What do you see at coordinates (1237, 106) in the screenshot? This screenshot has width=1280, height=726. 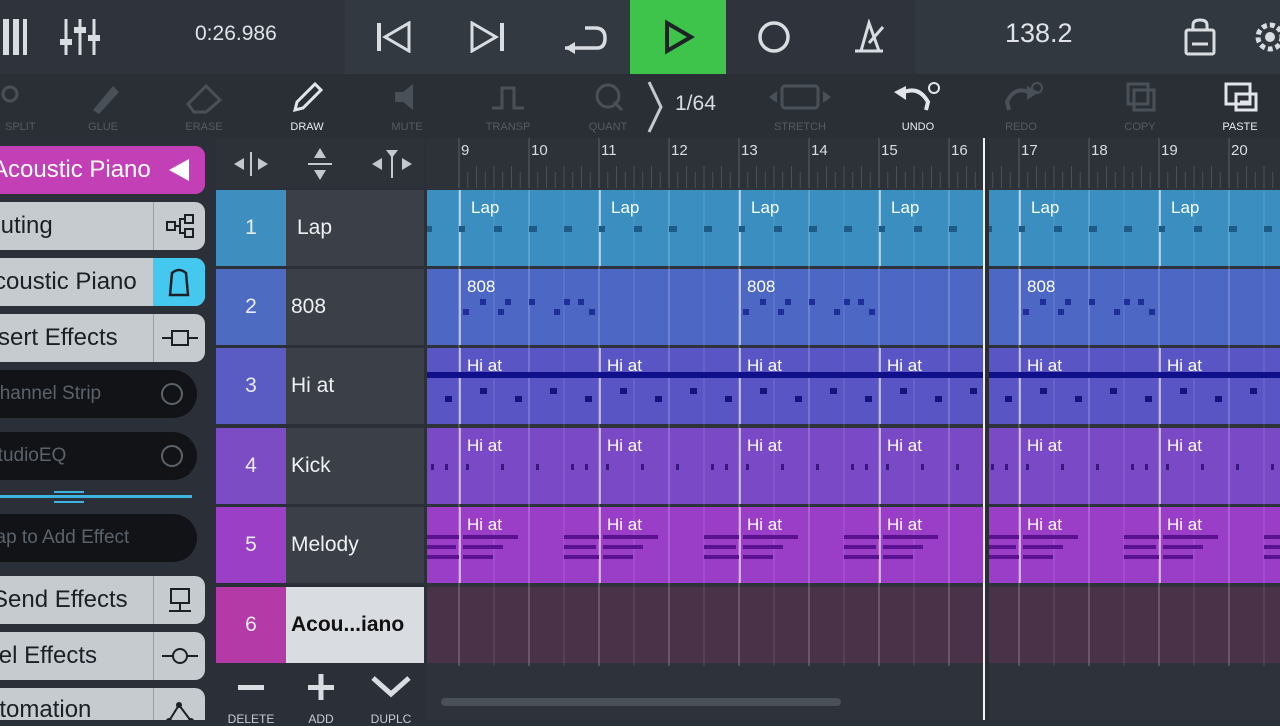 I see `paste-button: PASTE` at bounding box center [1237, 106].